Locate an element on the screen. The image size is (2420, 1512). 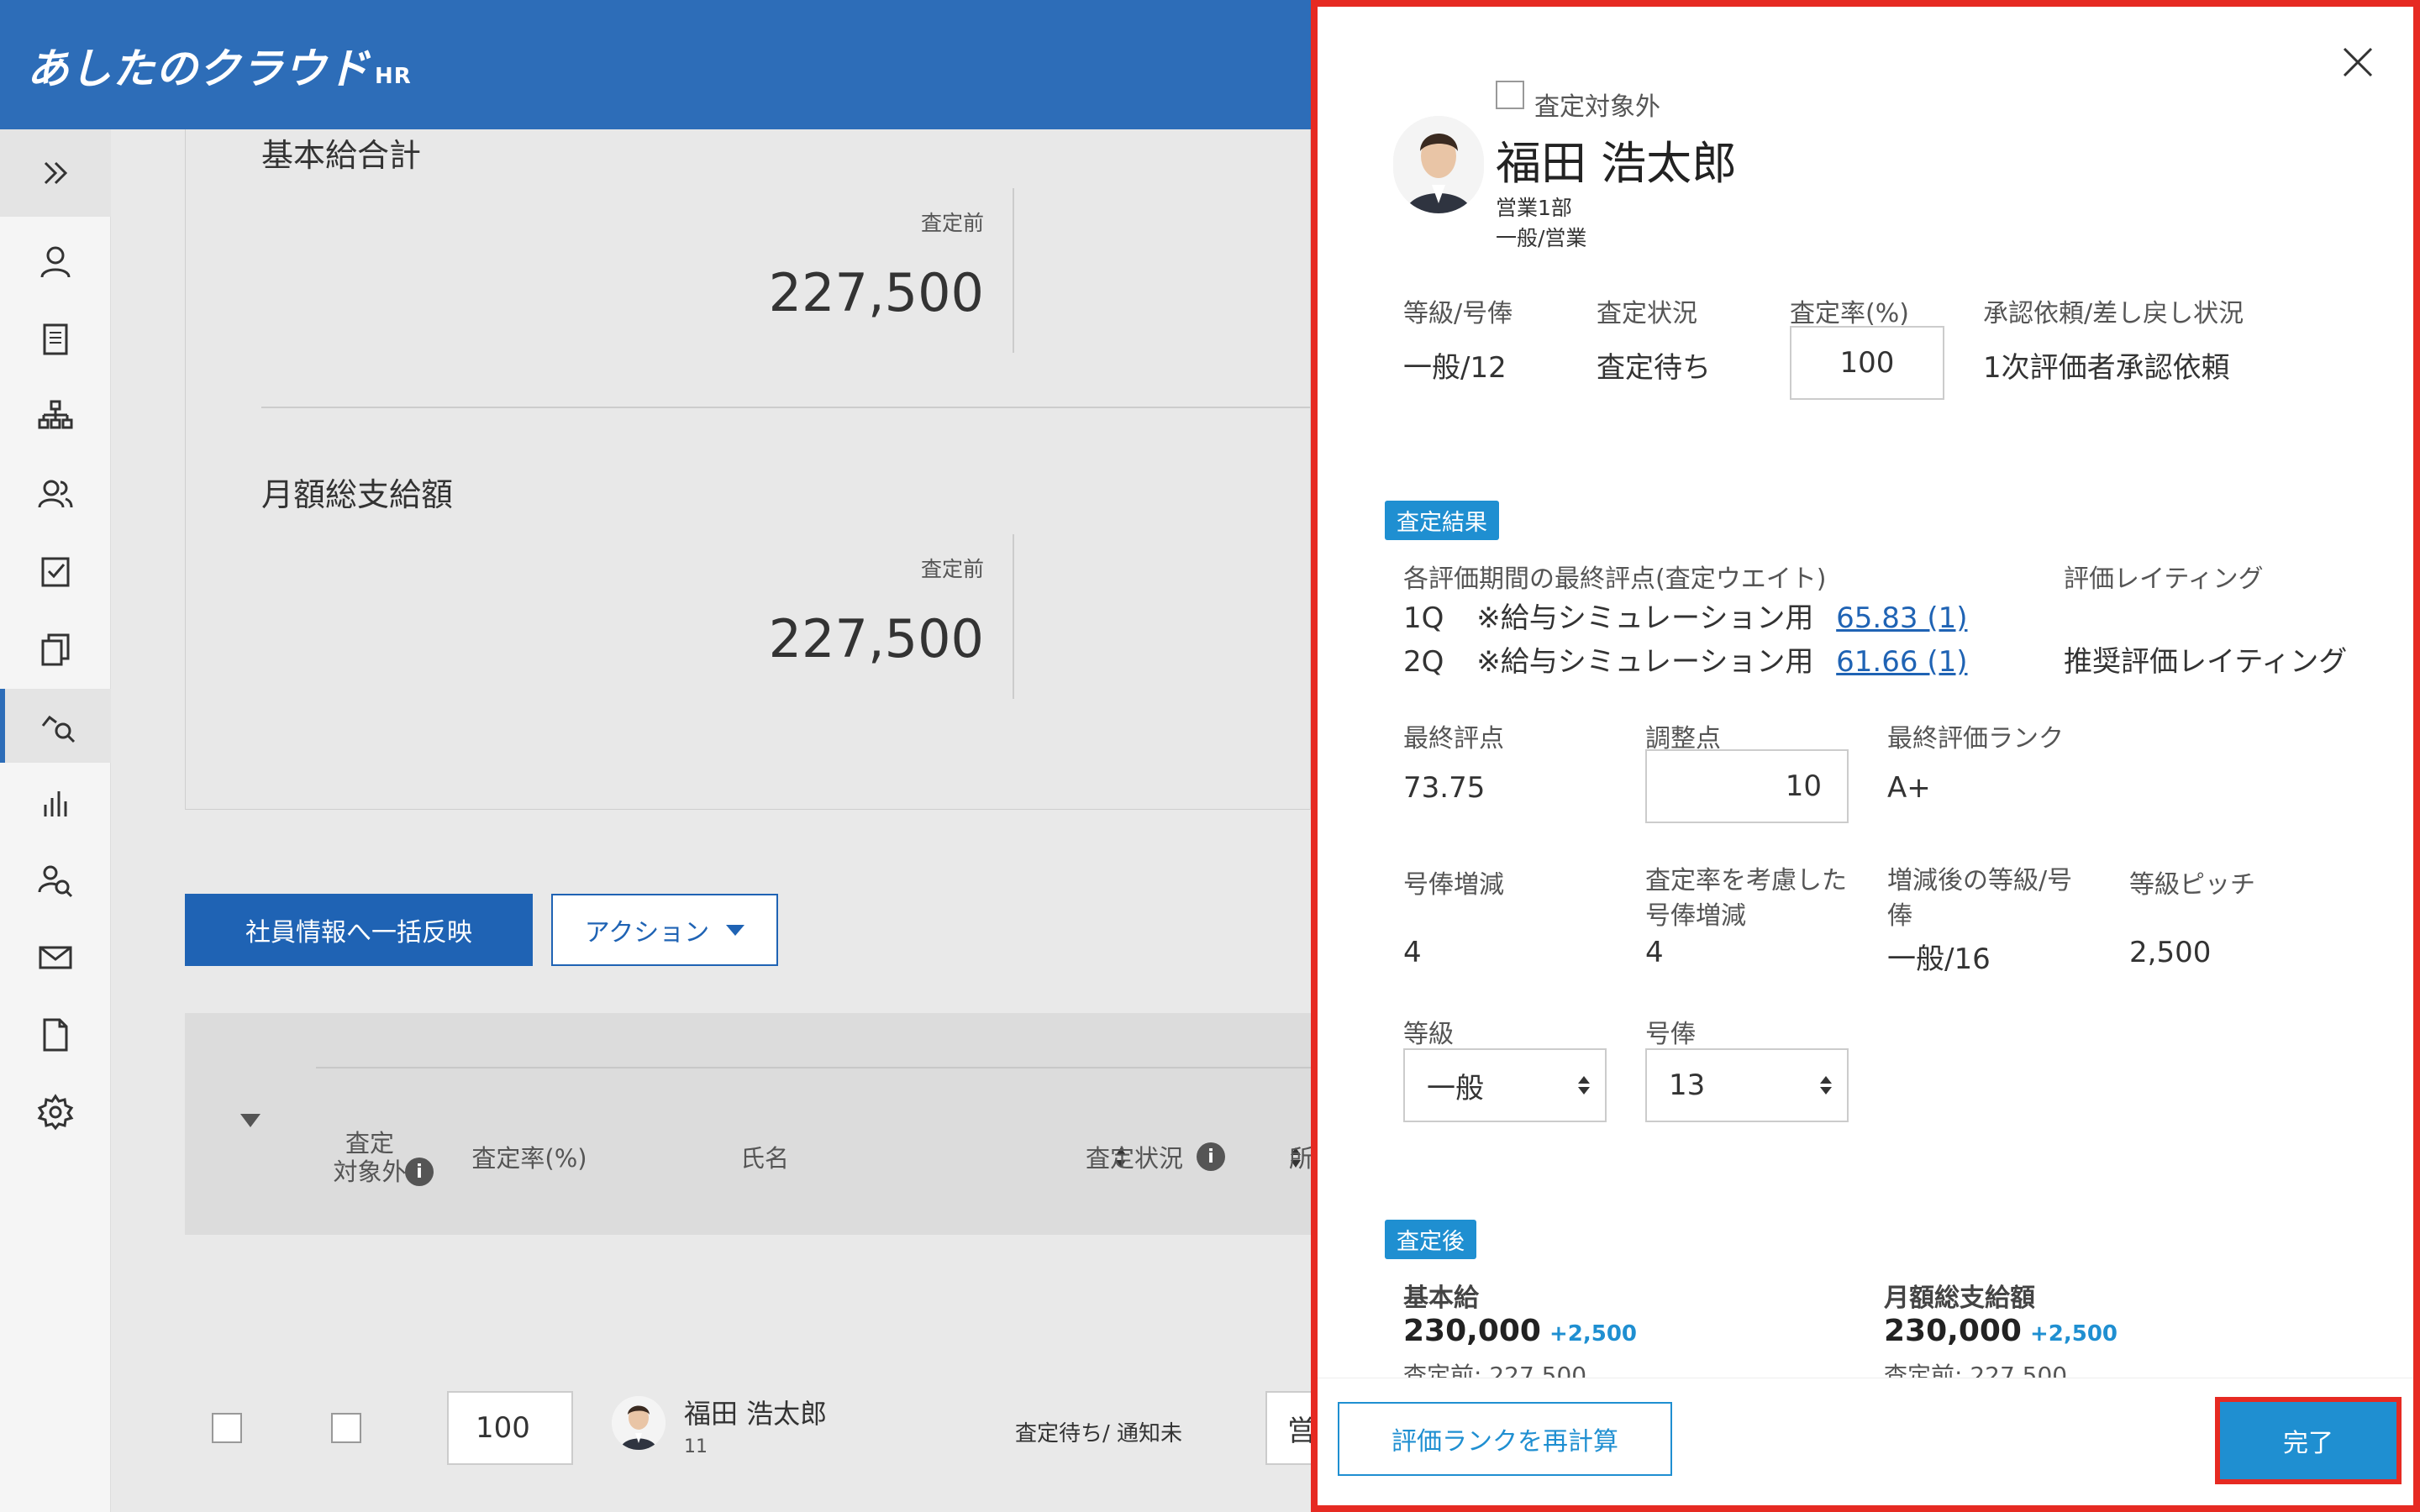
exclude-checkbox is located at coordinates (1510, 95).